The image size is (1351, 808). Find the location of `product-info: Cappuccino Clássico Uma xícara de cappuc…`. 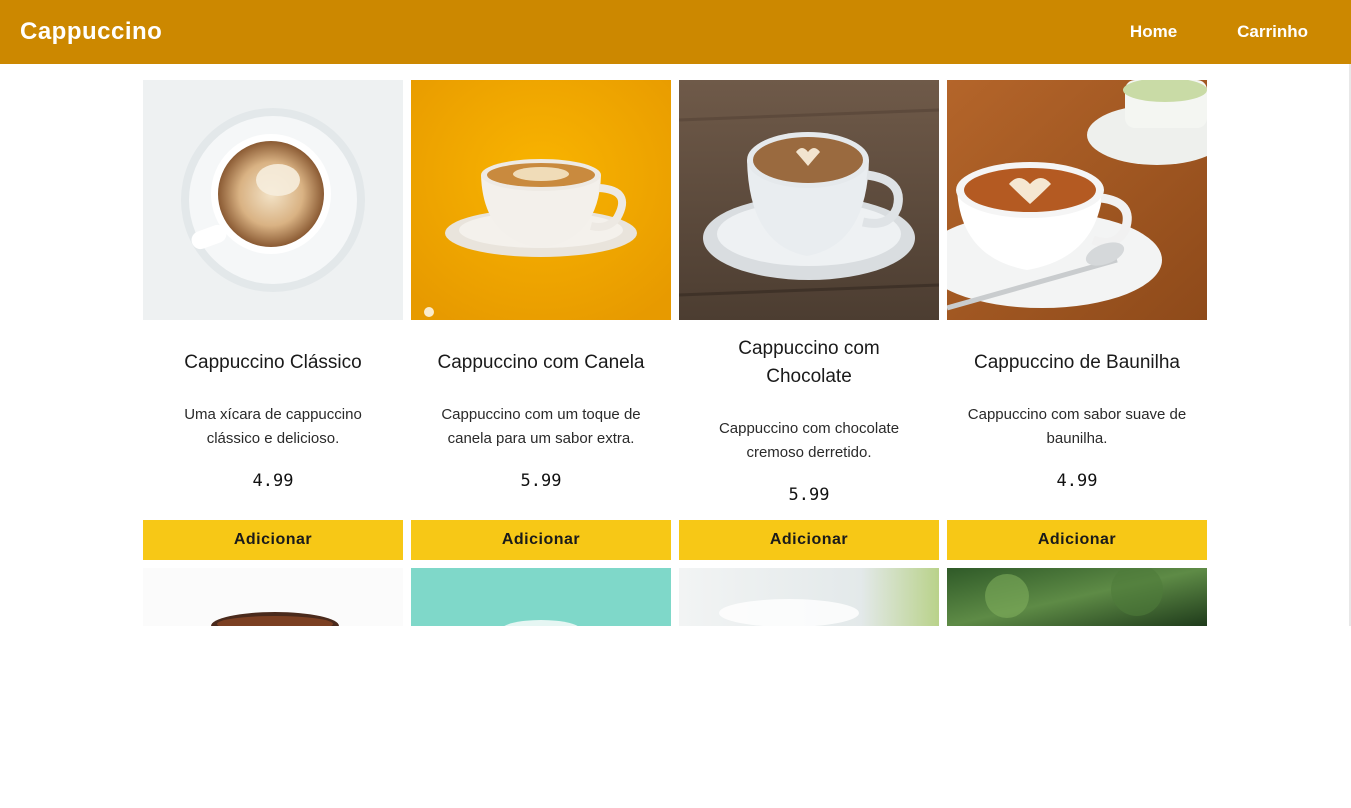

product-info: Cappuccino Clássico Uma xícara de cappuc… is located at coordinates (273, 420).